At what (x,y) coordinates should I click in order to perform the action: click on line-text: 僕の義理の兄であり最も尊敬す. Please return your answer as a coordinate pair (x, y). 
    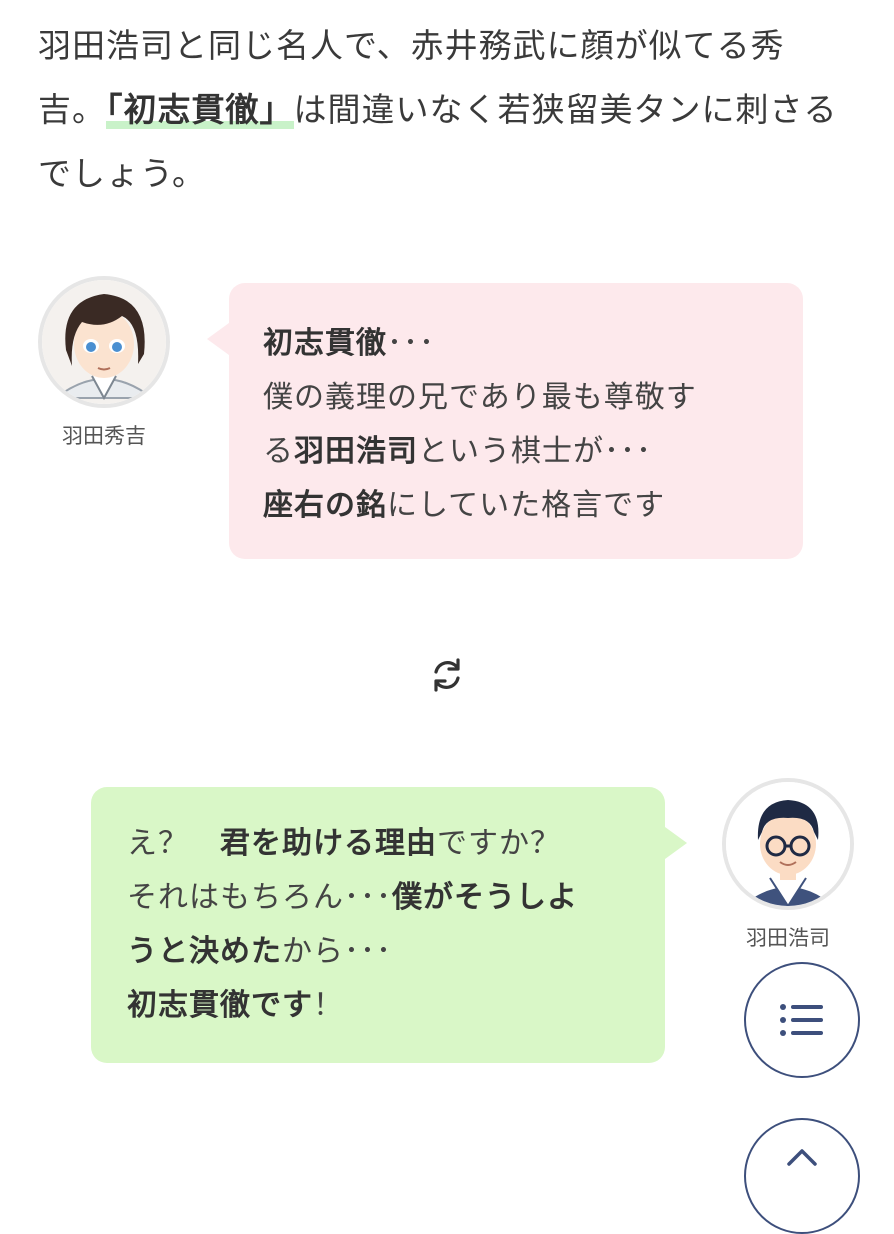
    Looking at the image, I should click on (480, 397).